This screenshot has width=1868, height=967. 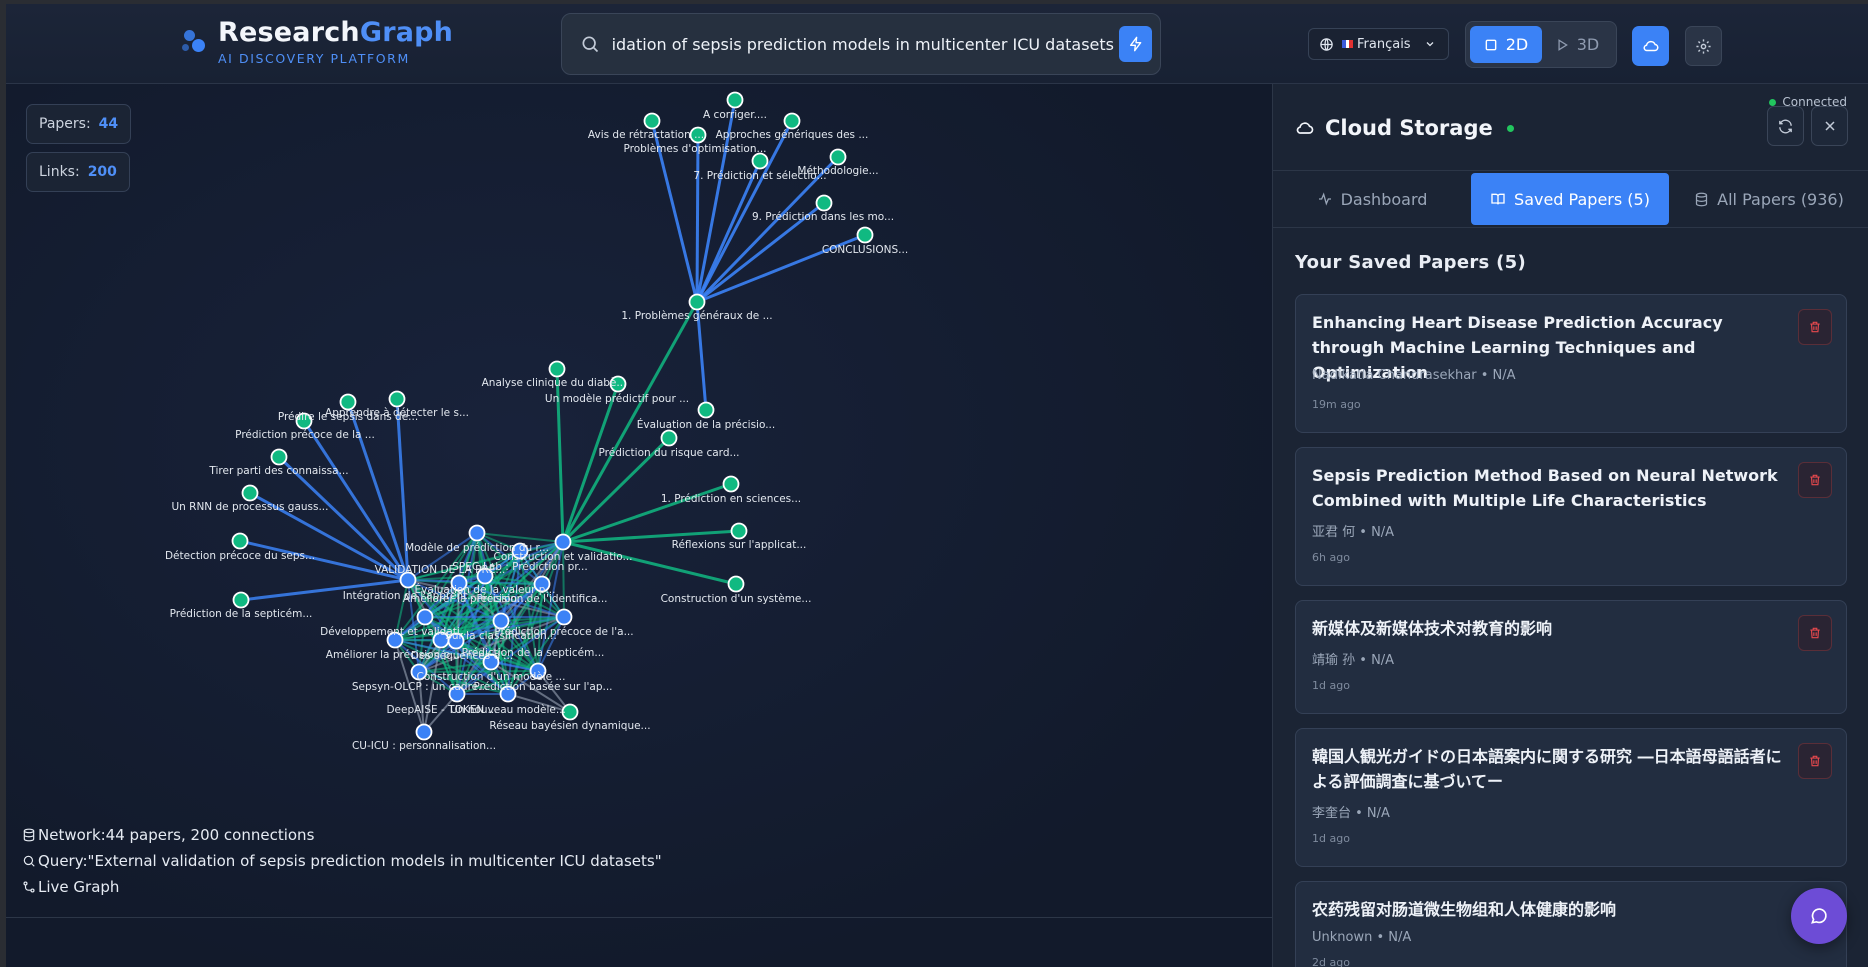 What do you see at coordinates (1498, 199) in the screenshot?
I see `book-icon` at bounding box center [1498, 199].